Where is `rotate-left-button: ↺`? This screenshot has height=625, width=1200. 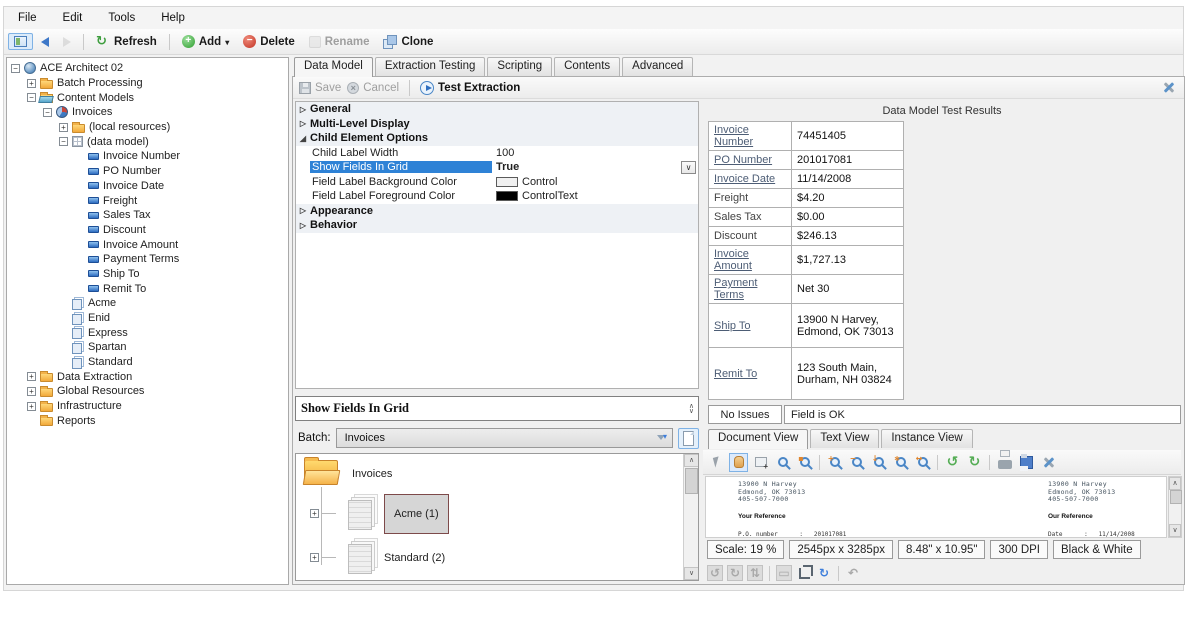
rotate-left-button: ↺ is located at coordinates (952, 462).